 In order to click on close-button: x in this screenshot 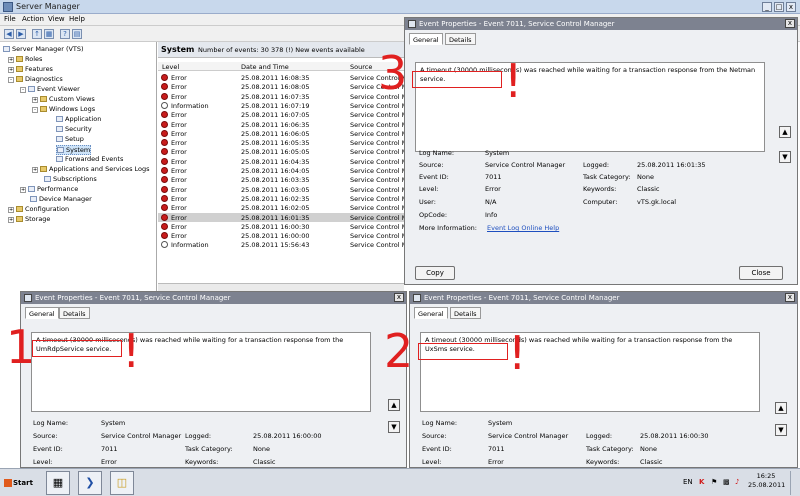, I will do `click(791, 7)`.